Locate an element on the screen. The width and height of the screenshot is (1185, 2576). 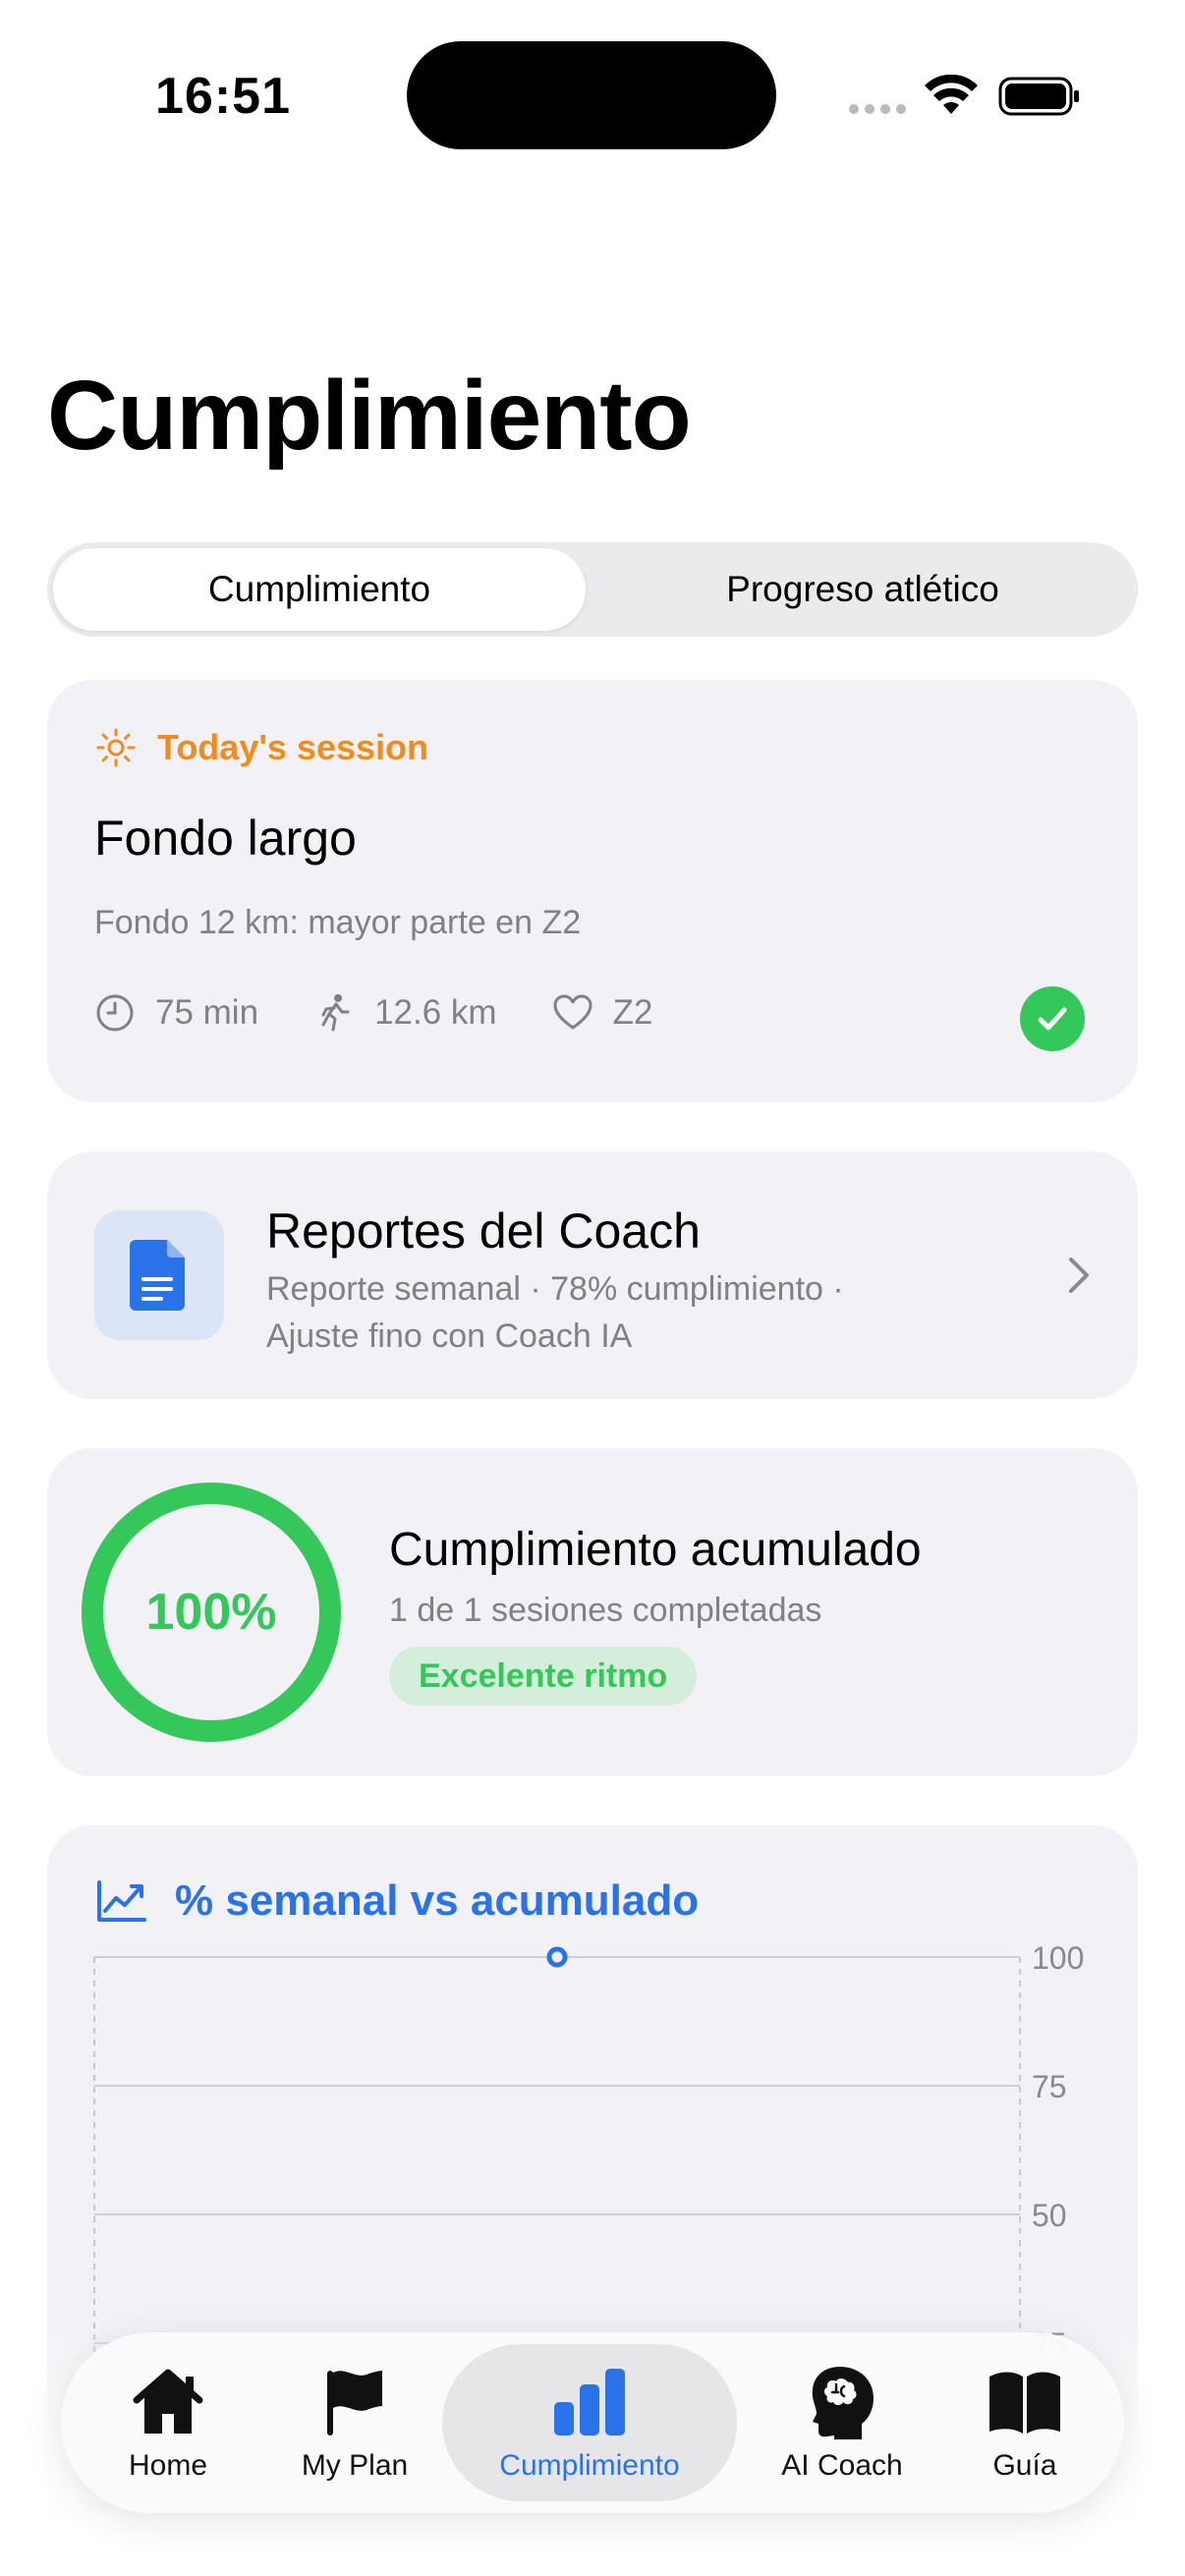
status-badge: Excelente ritmo is located at coordinates (544, 1676).